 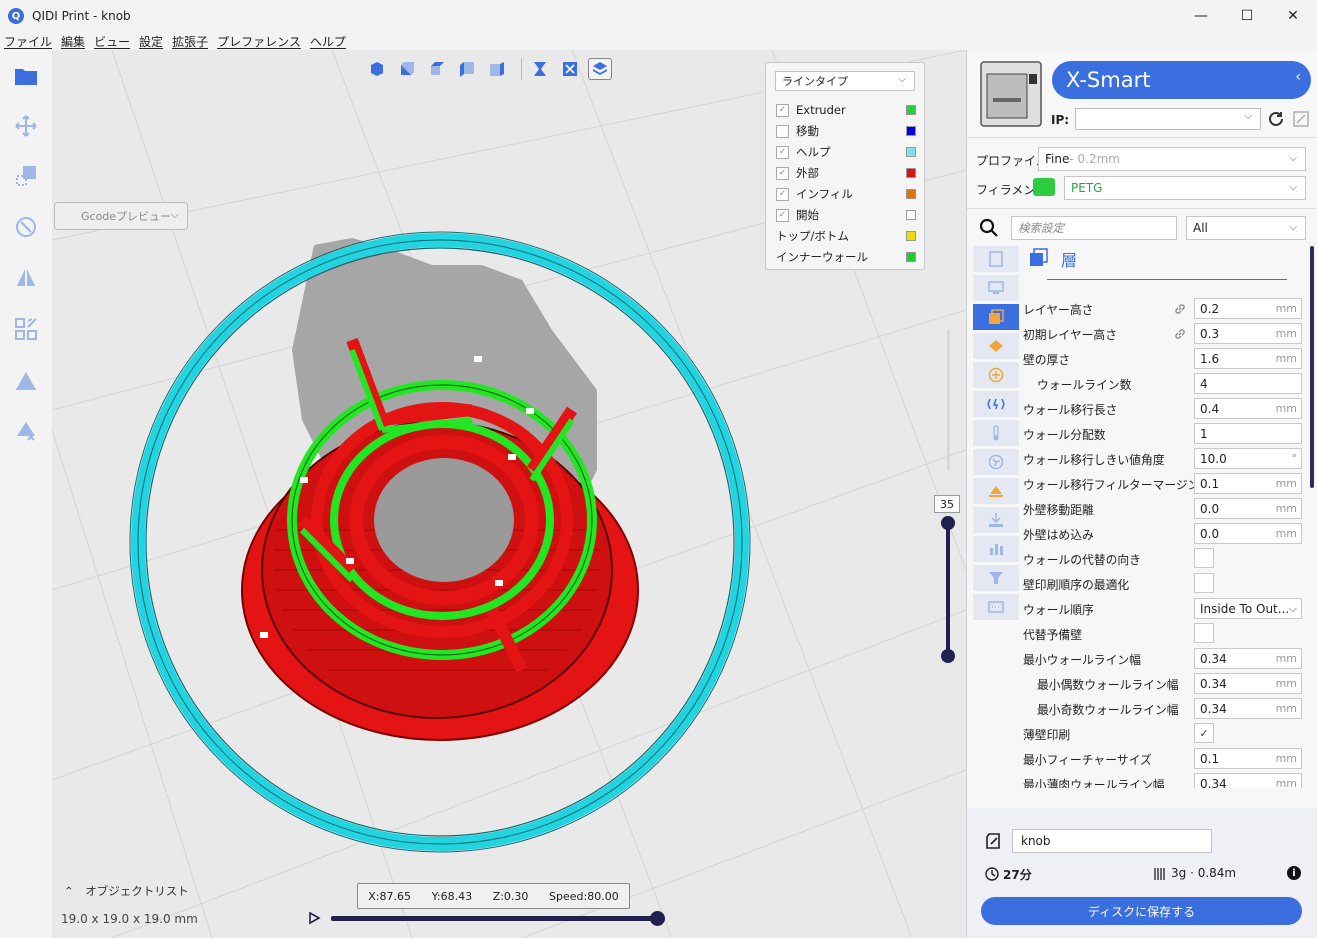 What do you see at coordinates (28, 41) in the screenshot?
I see `menu-file: ファイル` at bounding box center [28, 41].